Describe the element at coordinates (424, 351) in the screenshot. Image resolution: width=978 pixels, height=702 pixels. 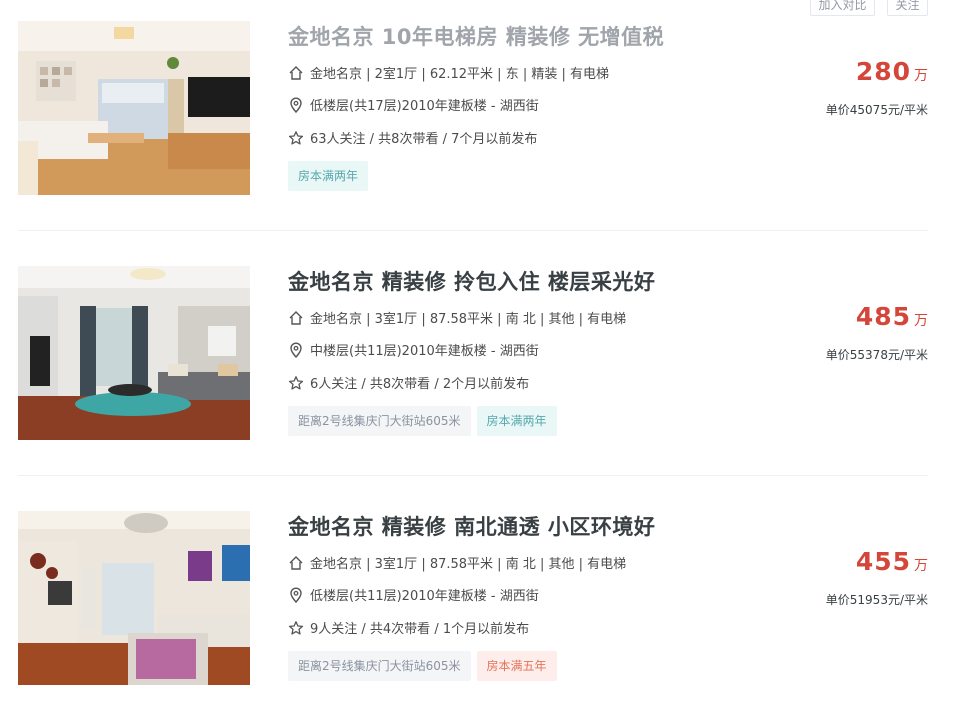
I see `position-info-text: 中楼层(共11层)2010年建板楼 - 湖西街` at that location.